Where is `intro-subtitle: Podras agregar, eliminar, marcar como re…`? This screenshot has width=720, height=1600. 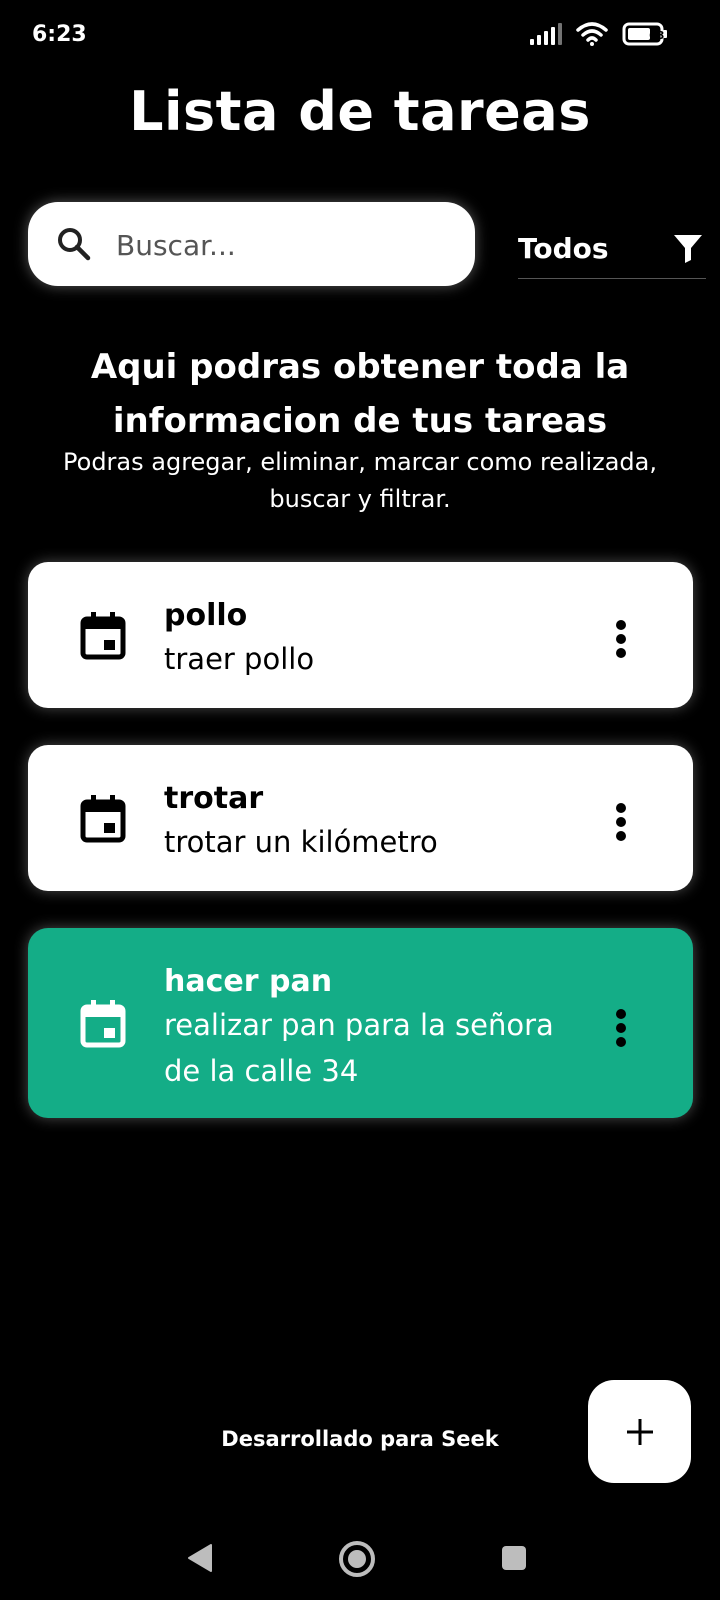
intro-subtitle: Podras agregar, eliminar, marcar como re… is located at coordinates (360, 480).